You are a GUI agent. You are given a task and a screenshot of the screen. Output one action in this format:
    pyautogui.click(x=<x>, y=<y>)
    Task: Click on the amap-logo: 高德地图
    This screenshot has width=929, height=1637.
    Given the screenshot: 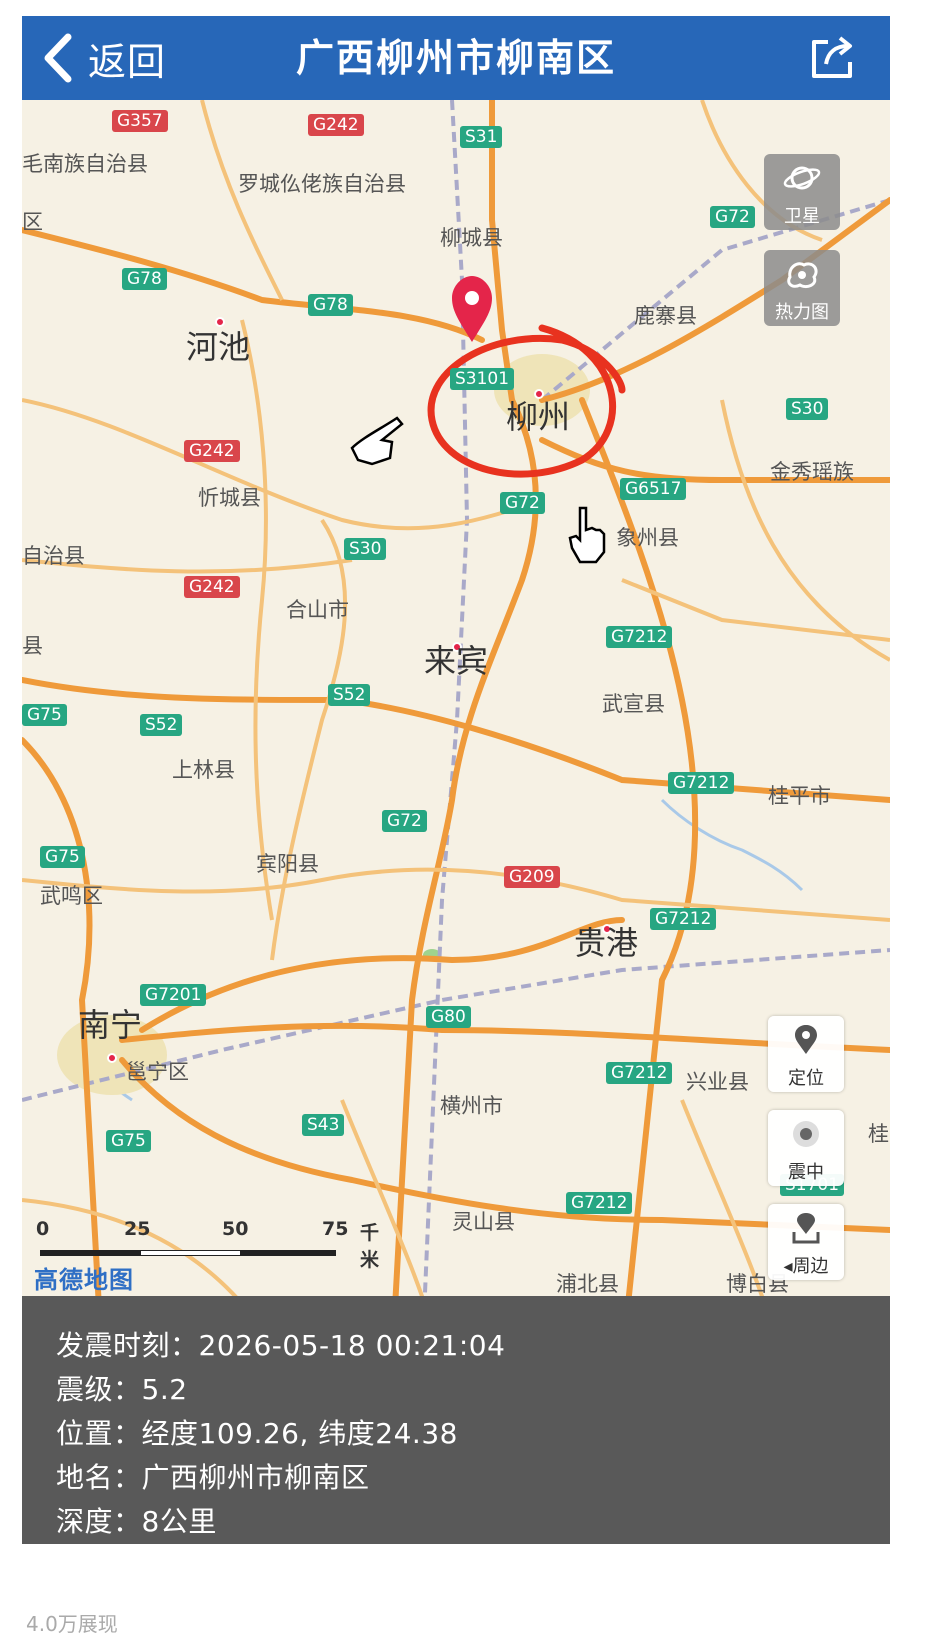 What is the action you would take?
    pyautogui.click(x=84, y=1280)
    